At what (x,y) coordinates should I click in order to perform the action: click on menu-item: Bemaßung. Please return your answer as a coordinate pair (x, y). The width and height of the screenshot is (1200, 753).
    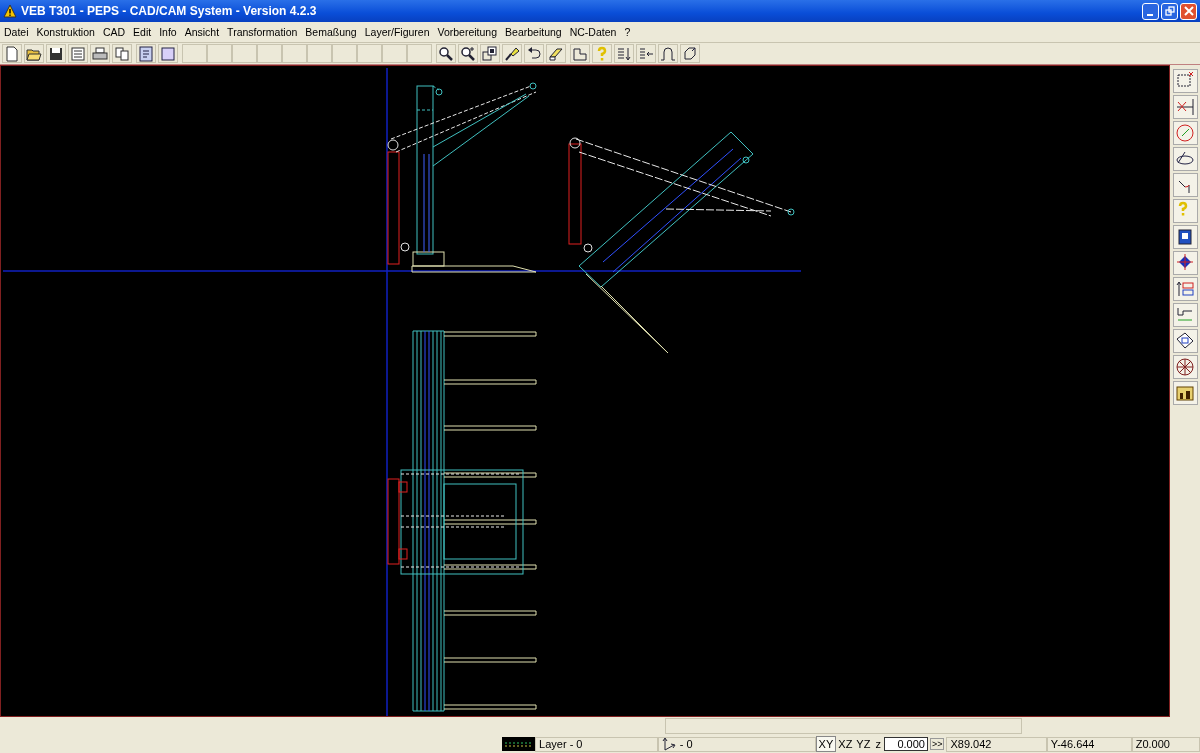
    Looking at the image, I should click on (331, 32).